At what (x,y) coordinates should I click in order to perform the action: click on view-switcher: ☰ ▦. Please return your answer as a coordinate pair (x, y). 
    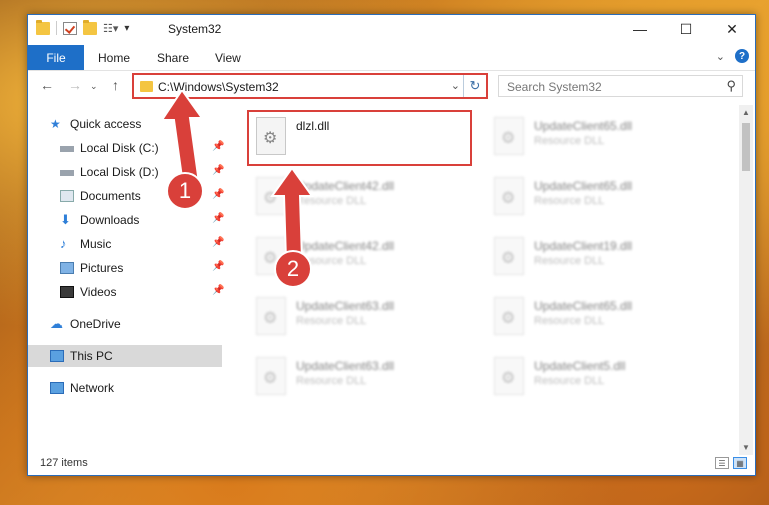
    Looking at the image, I should click on (731, 463).